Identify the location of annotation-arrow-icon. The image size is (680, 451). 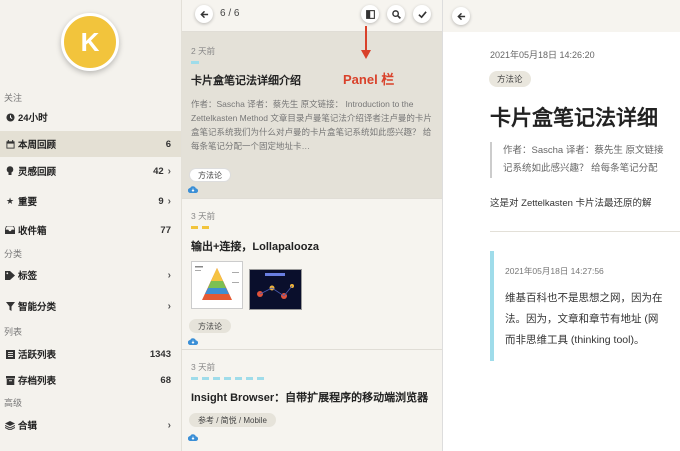
(366, 42).